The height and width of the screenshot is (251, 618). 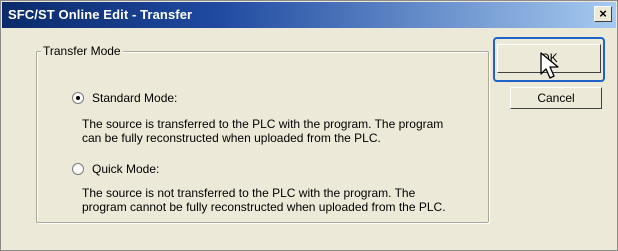 I want to click on cancel-button: Cancel, so click(x=556, y=98).